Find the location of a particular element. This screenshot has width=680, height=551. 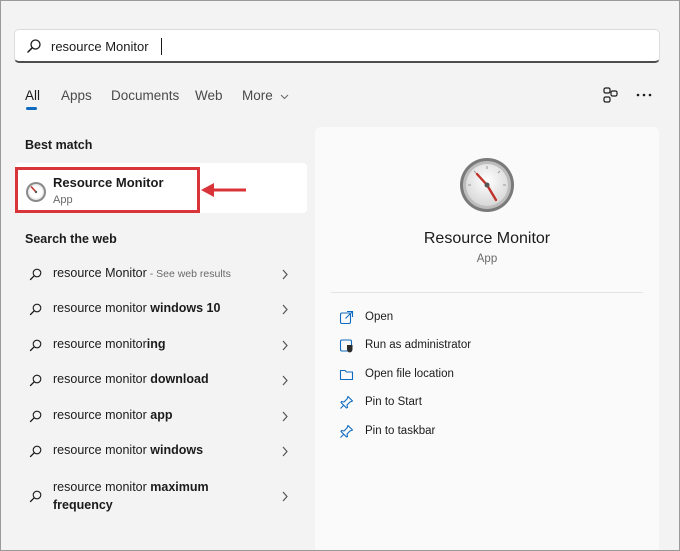

web-result-text: resource monitoring is located at coordinates (109, 344).